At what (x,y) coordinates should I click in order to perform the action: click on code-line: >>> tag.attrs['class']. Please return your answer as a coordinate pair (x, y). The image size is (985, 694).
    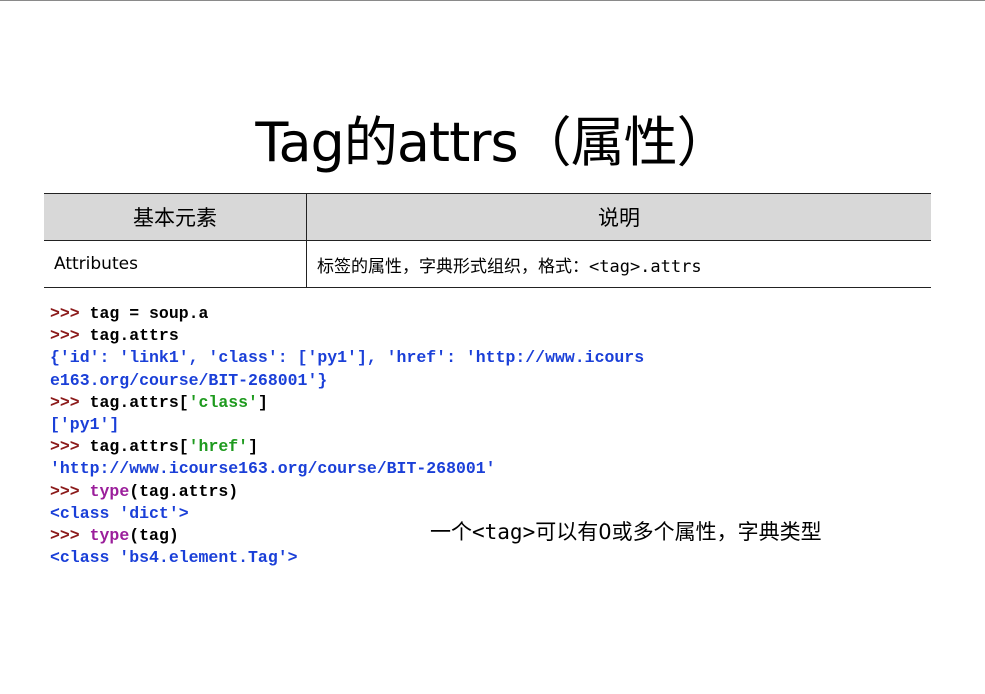
    Looking at the image, I should click on (159, 402).